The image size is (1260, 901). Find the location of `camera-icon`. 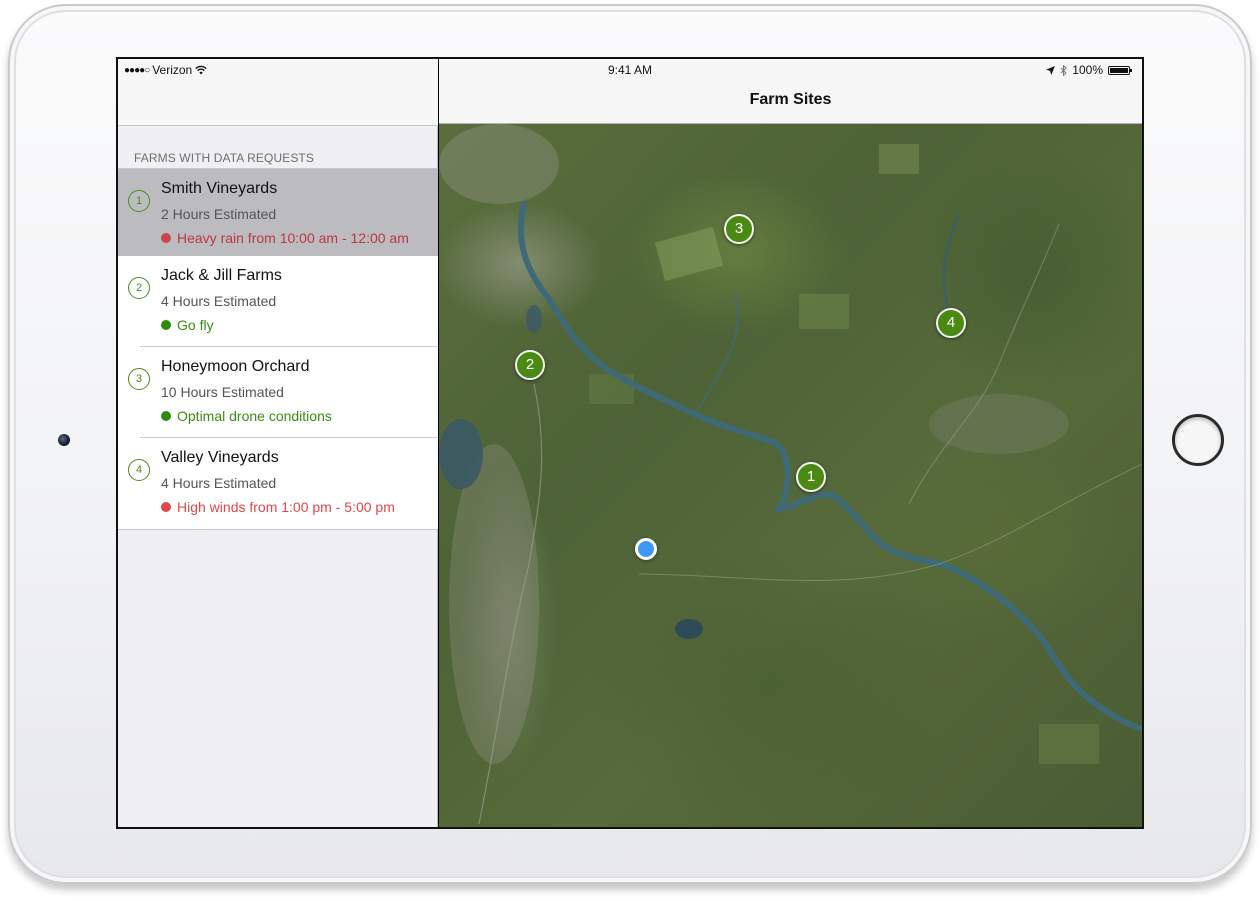

camera-icon is located at coordinates (64, 440).